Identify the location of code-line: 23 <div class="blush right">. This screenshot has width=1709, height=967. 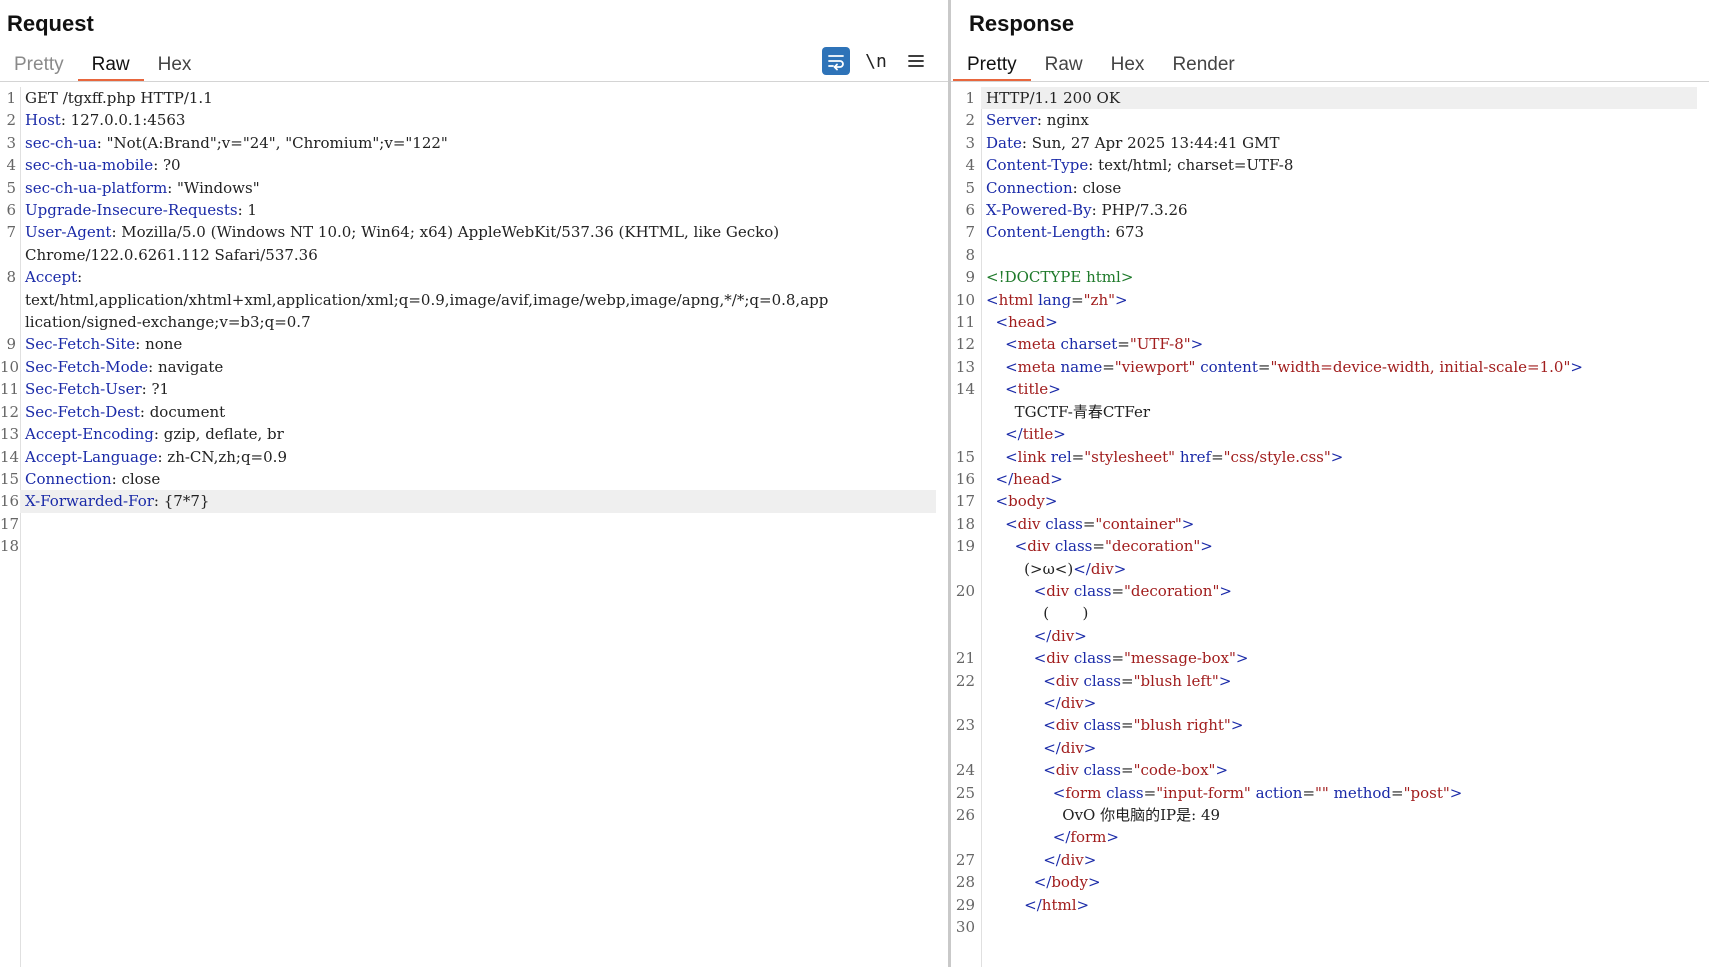
(1324, 725).